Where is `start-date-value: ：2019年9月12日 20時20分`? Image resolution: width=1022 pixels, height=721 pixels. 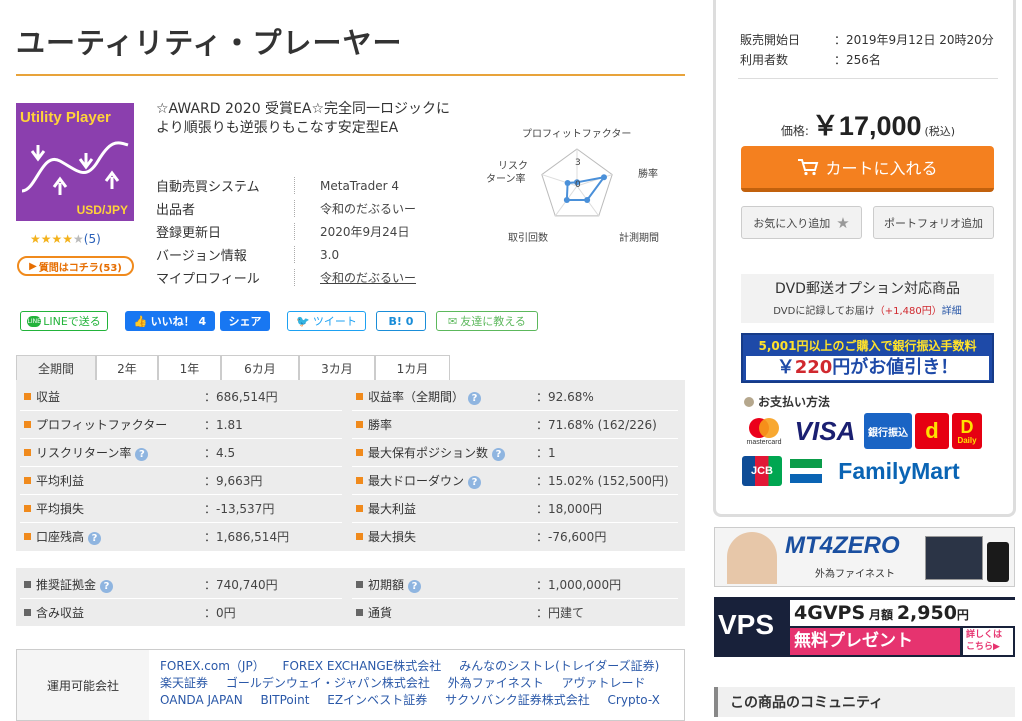
start-date-value: ：2019年9月12日 20時20分 is located at coordinates (914, 40).